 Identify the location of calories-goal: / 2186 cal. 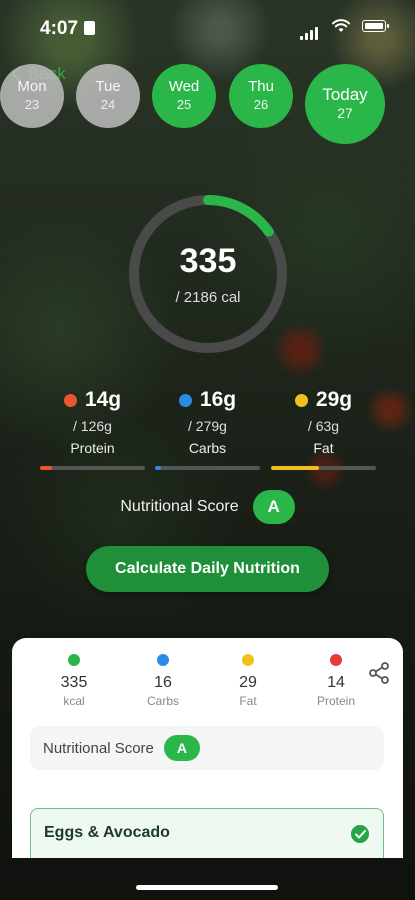
(208, 297).